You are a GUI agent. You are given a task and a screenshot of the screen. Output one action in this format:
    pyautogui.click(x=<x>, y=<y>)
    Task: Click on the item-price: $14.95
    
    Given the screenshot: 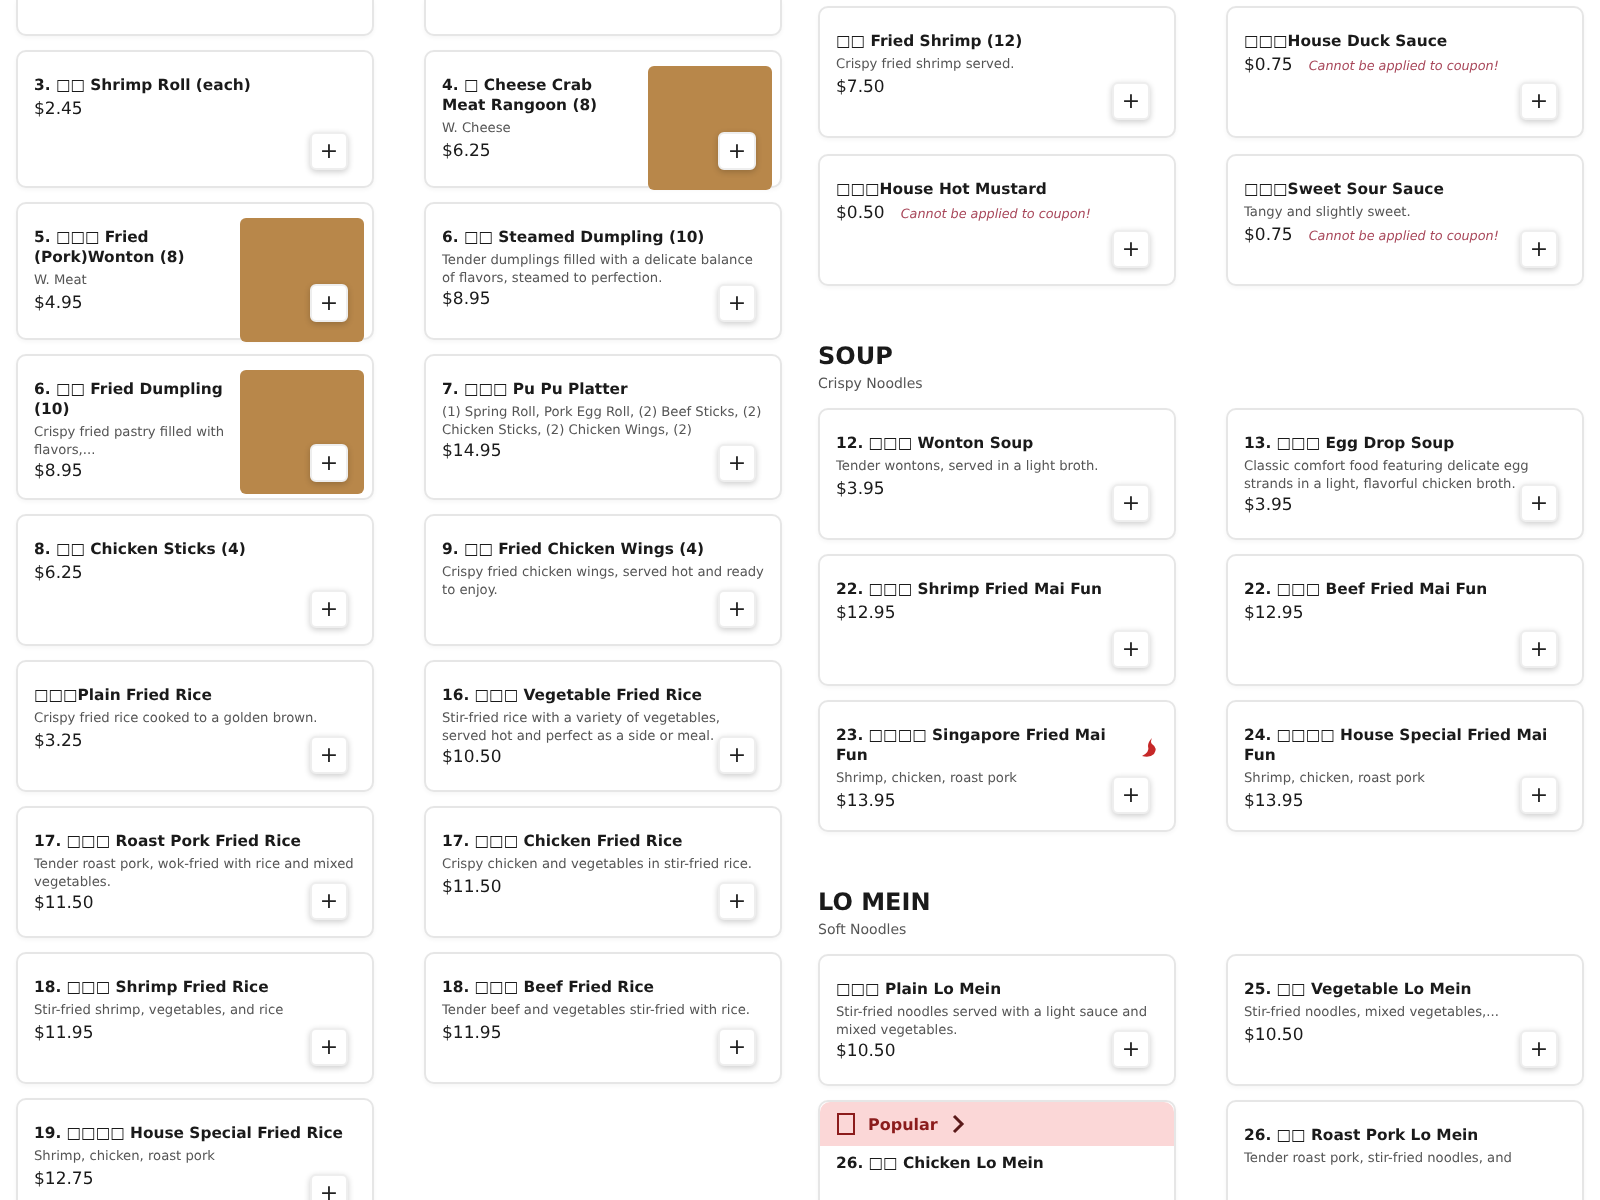 What is the action you would take?
    pyautogui.click(x=472, y=452)
    